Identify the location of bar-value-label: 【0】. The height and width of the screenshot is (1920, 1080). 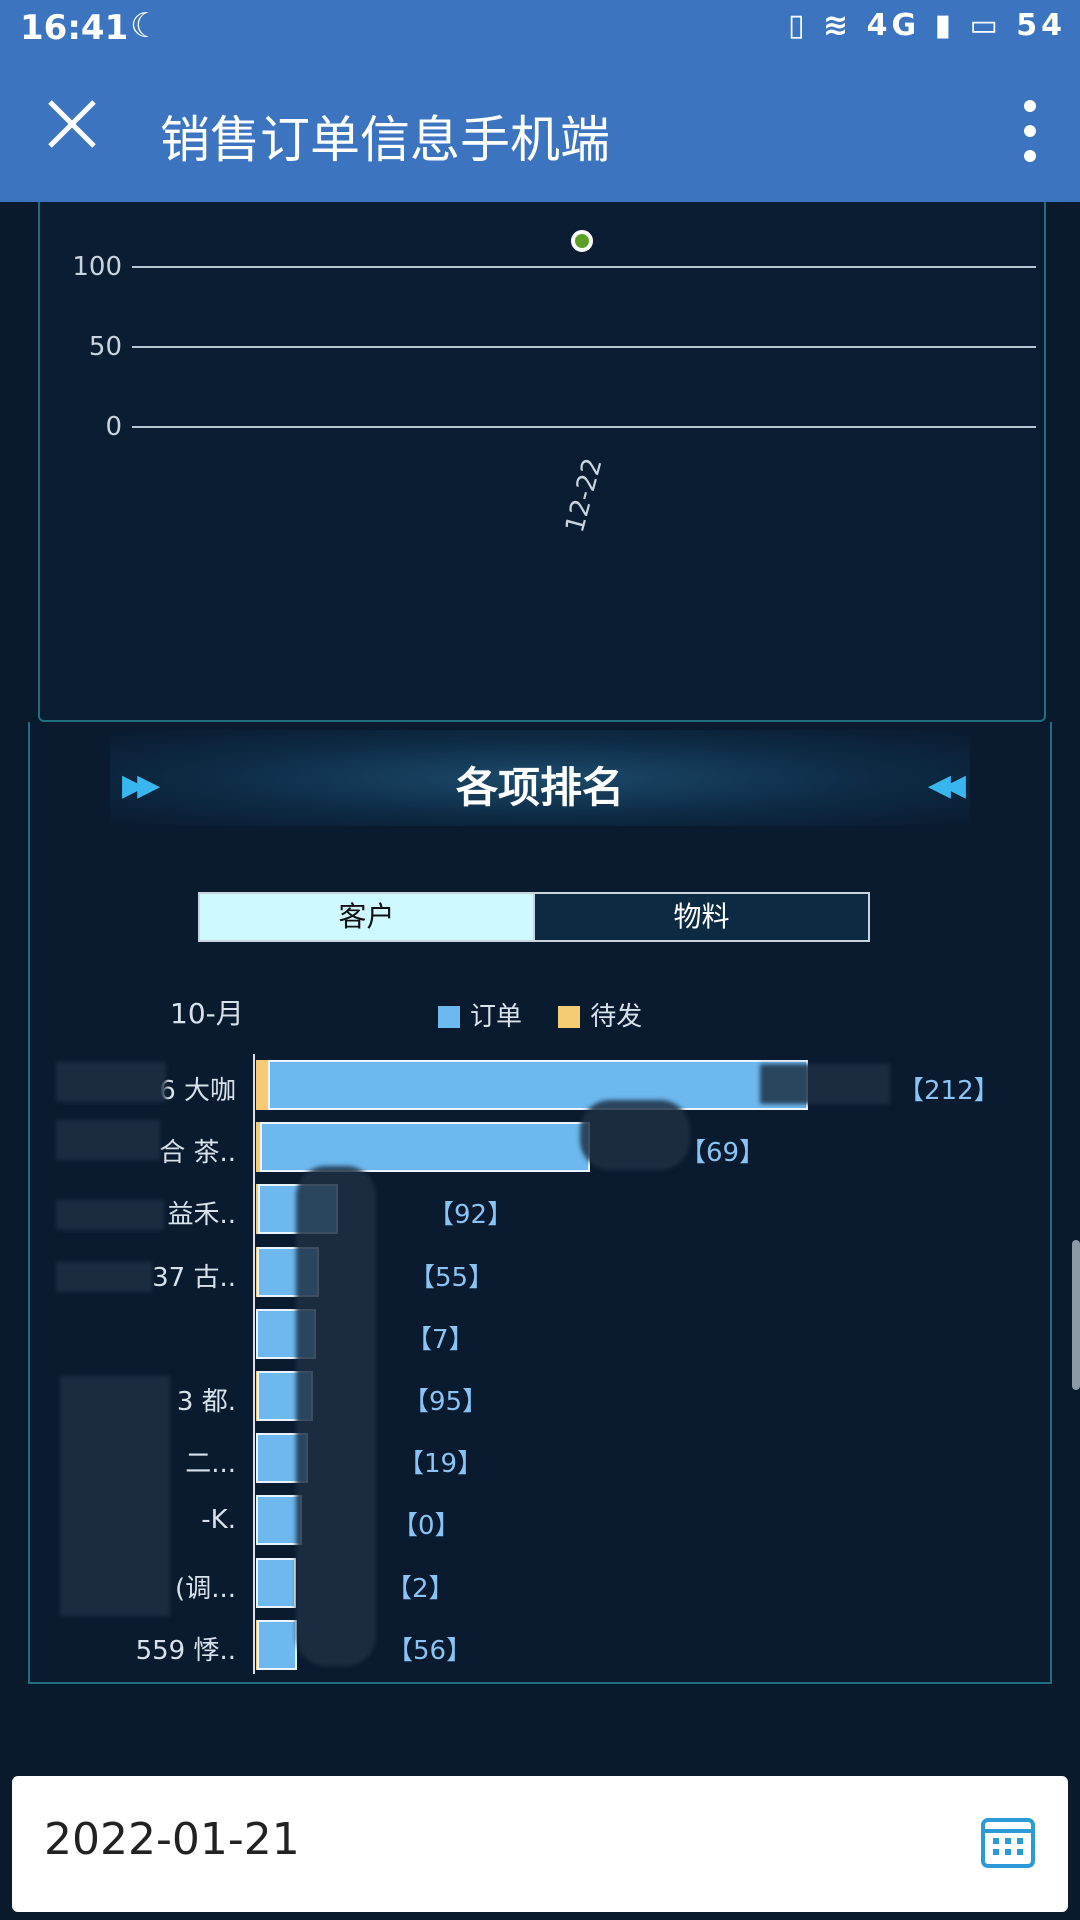
(426, 1526).